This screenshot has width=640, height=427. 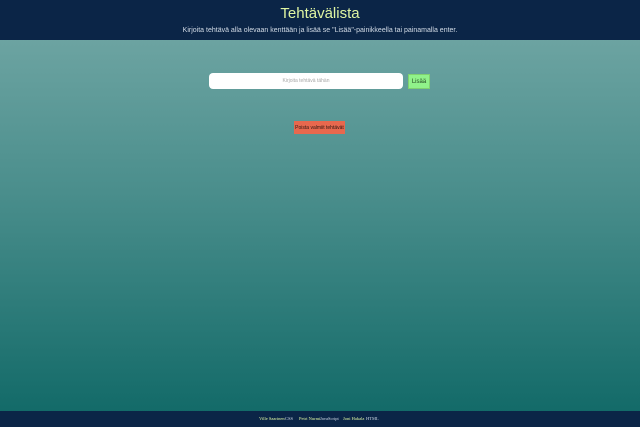 I want to click on task-list, so click(x=320, y=105).